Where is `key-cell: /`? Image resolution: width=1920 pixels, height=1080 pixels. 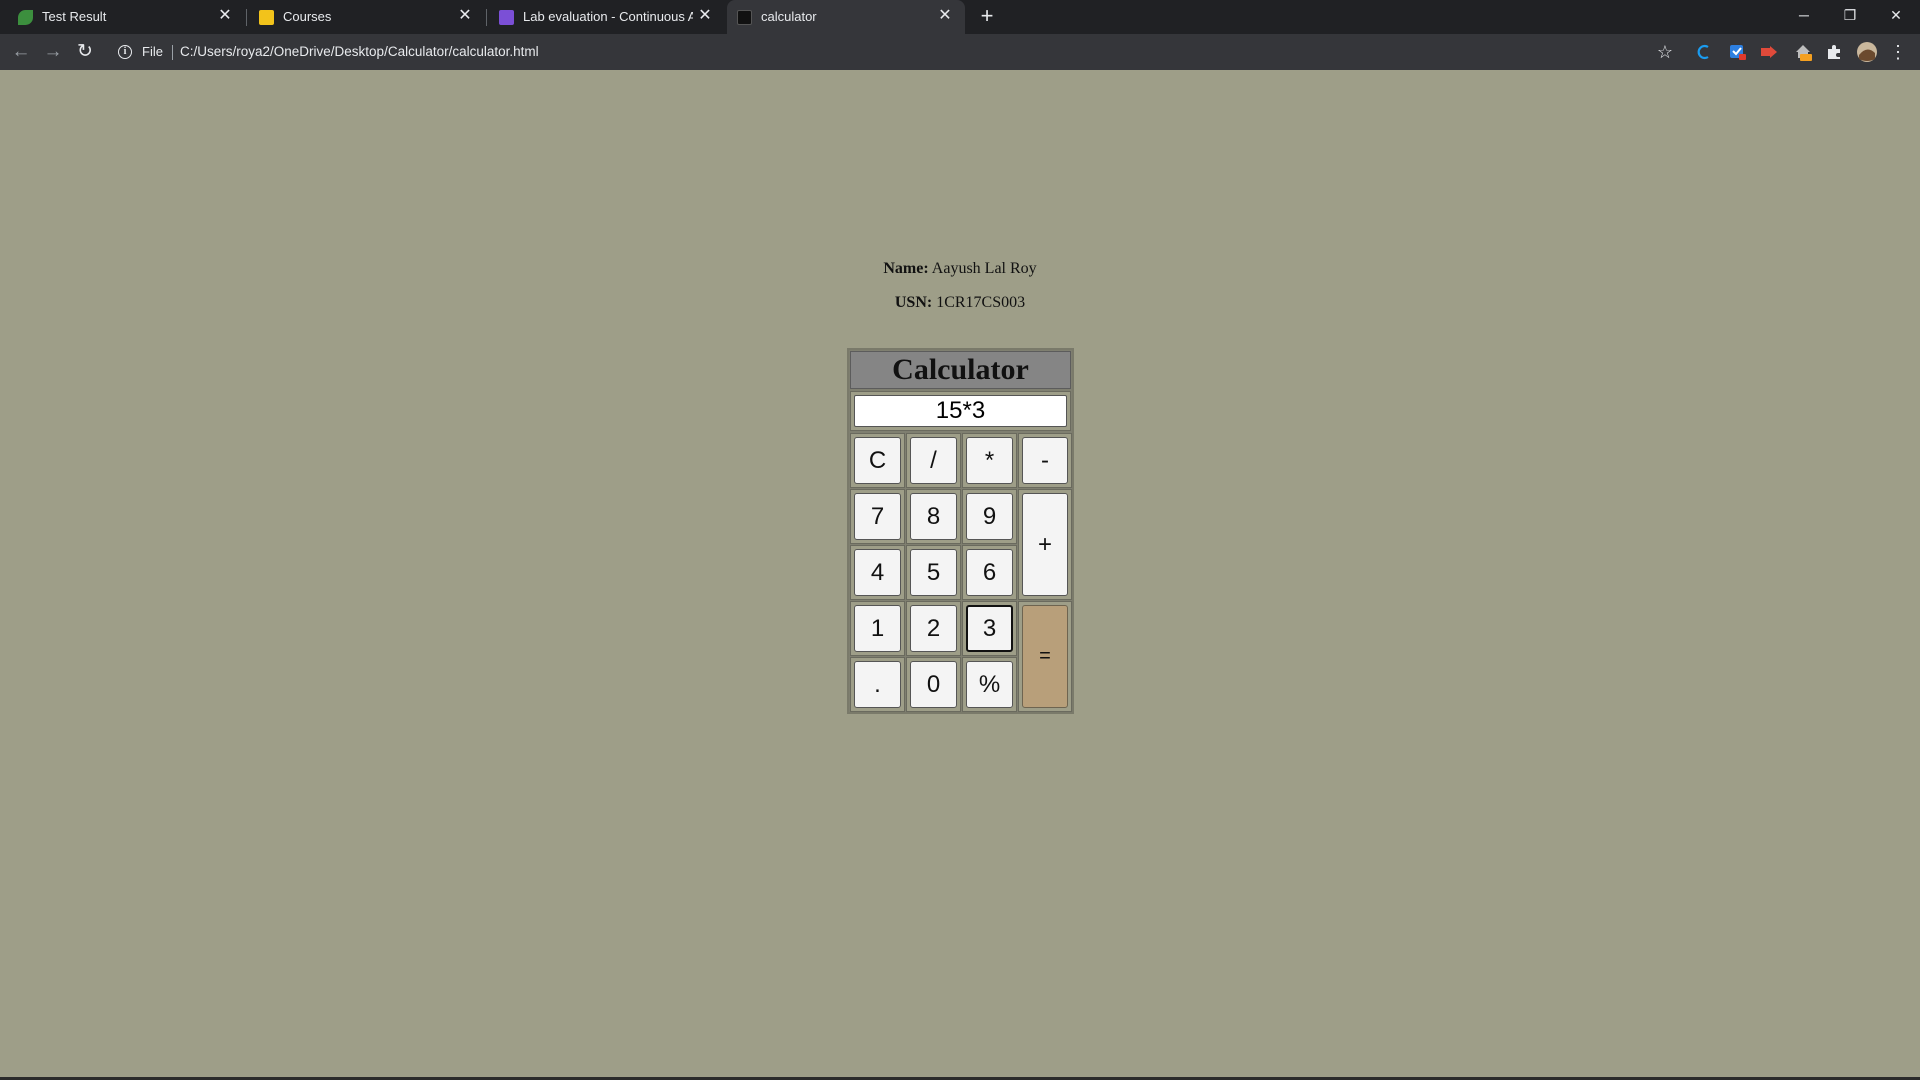 key-cell: / is located at coordinates (933, 460).